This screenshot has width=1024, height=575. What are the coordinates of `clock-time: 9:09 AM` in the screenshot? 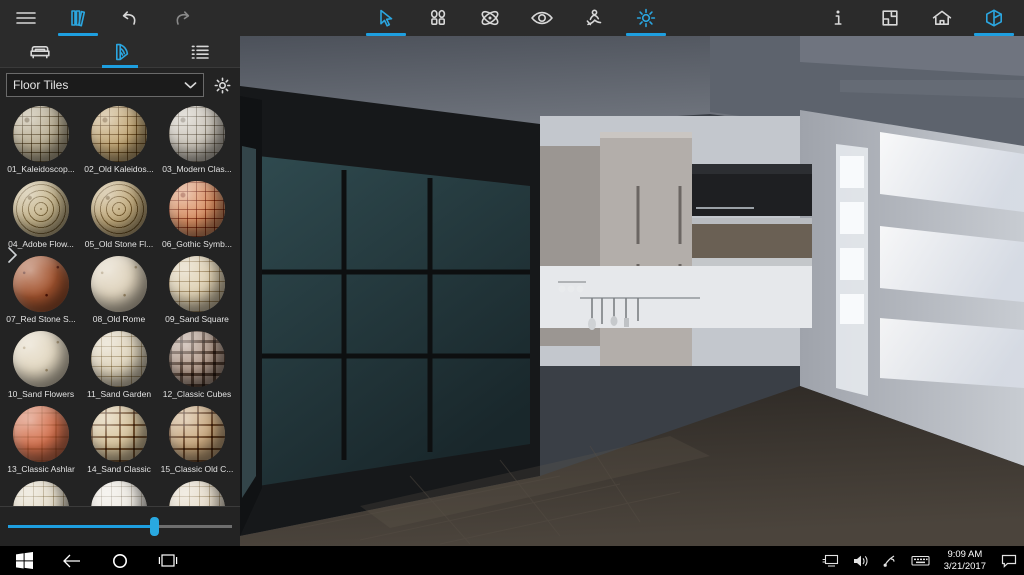 It's located at (965, 554).